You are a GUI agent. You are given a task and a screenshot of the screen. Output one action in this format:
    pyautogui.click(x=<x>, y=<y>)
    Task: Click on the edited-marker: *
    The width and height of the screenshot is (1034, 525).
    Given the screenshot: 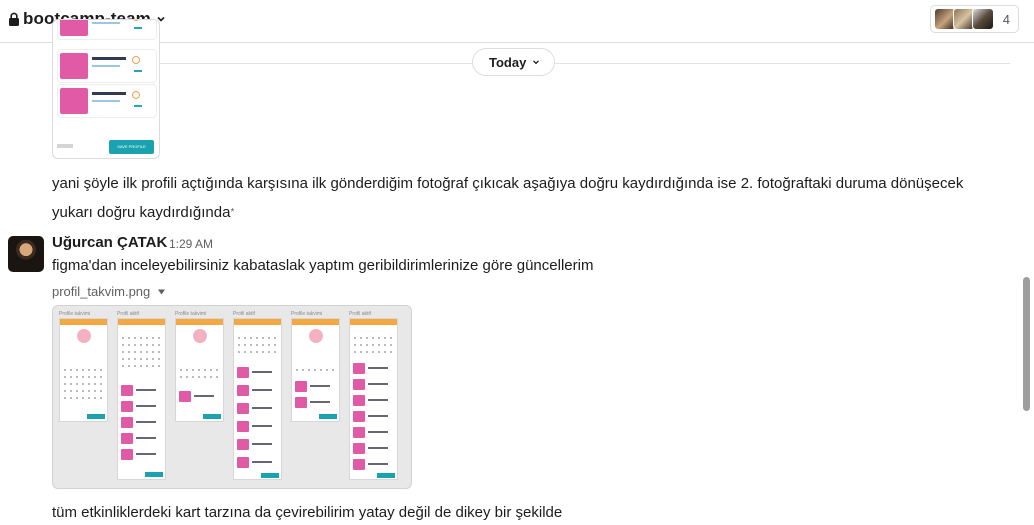 What is the action you would take?
    pyautogui.click(x=232, y=212)
    